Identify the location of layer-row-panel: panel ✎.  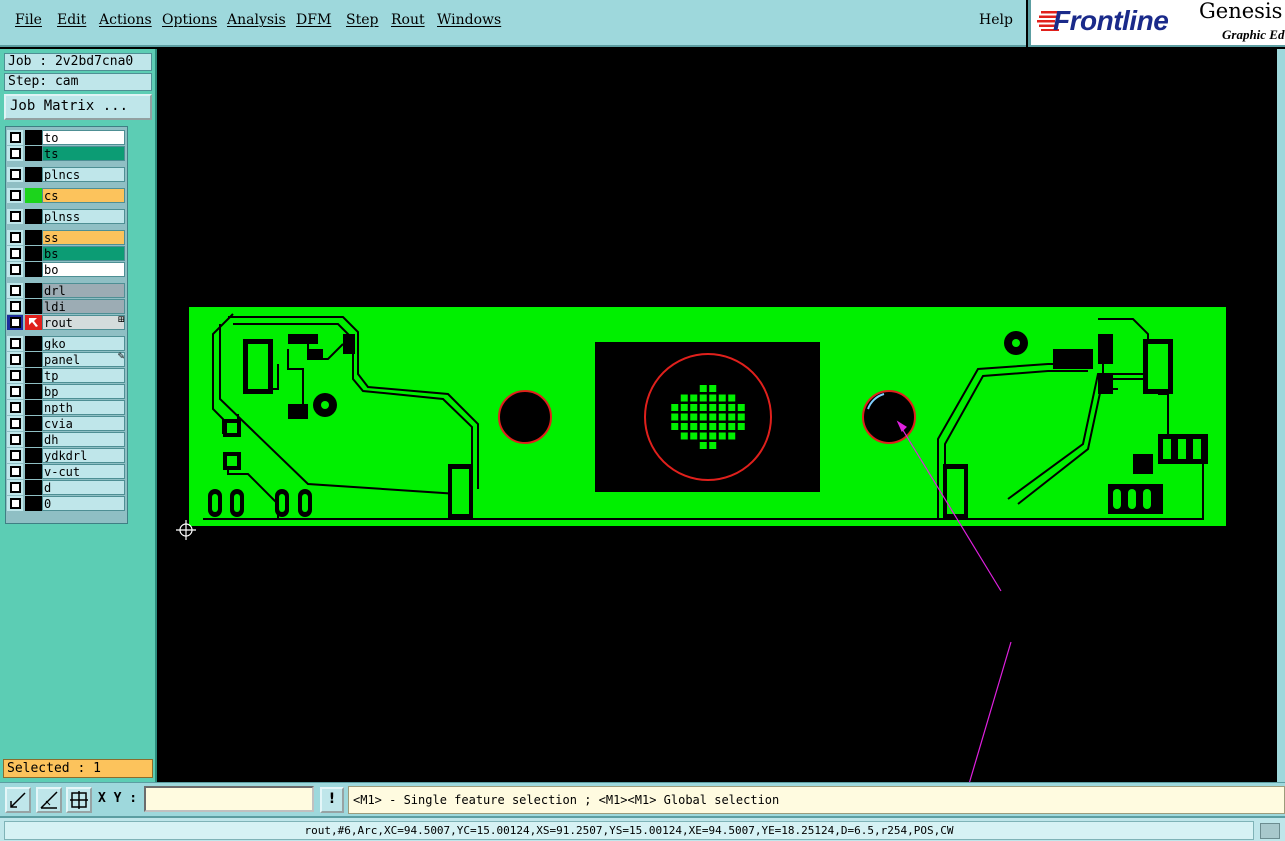
(66, 359).